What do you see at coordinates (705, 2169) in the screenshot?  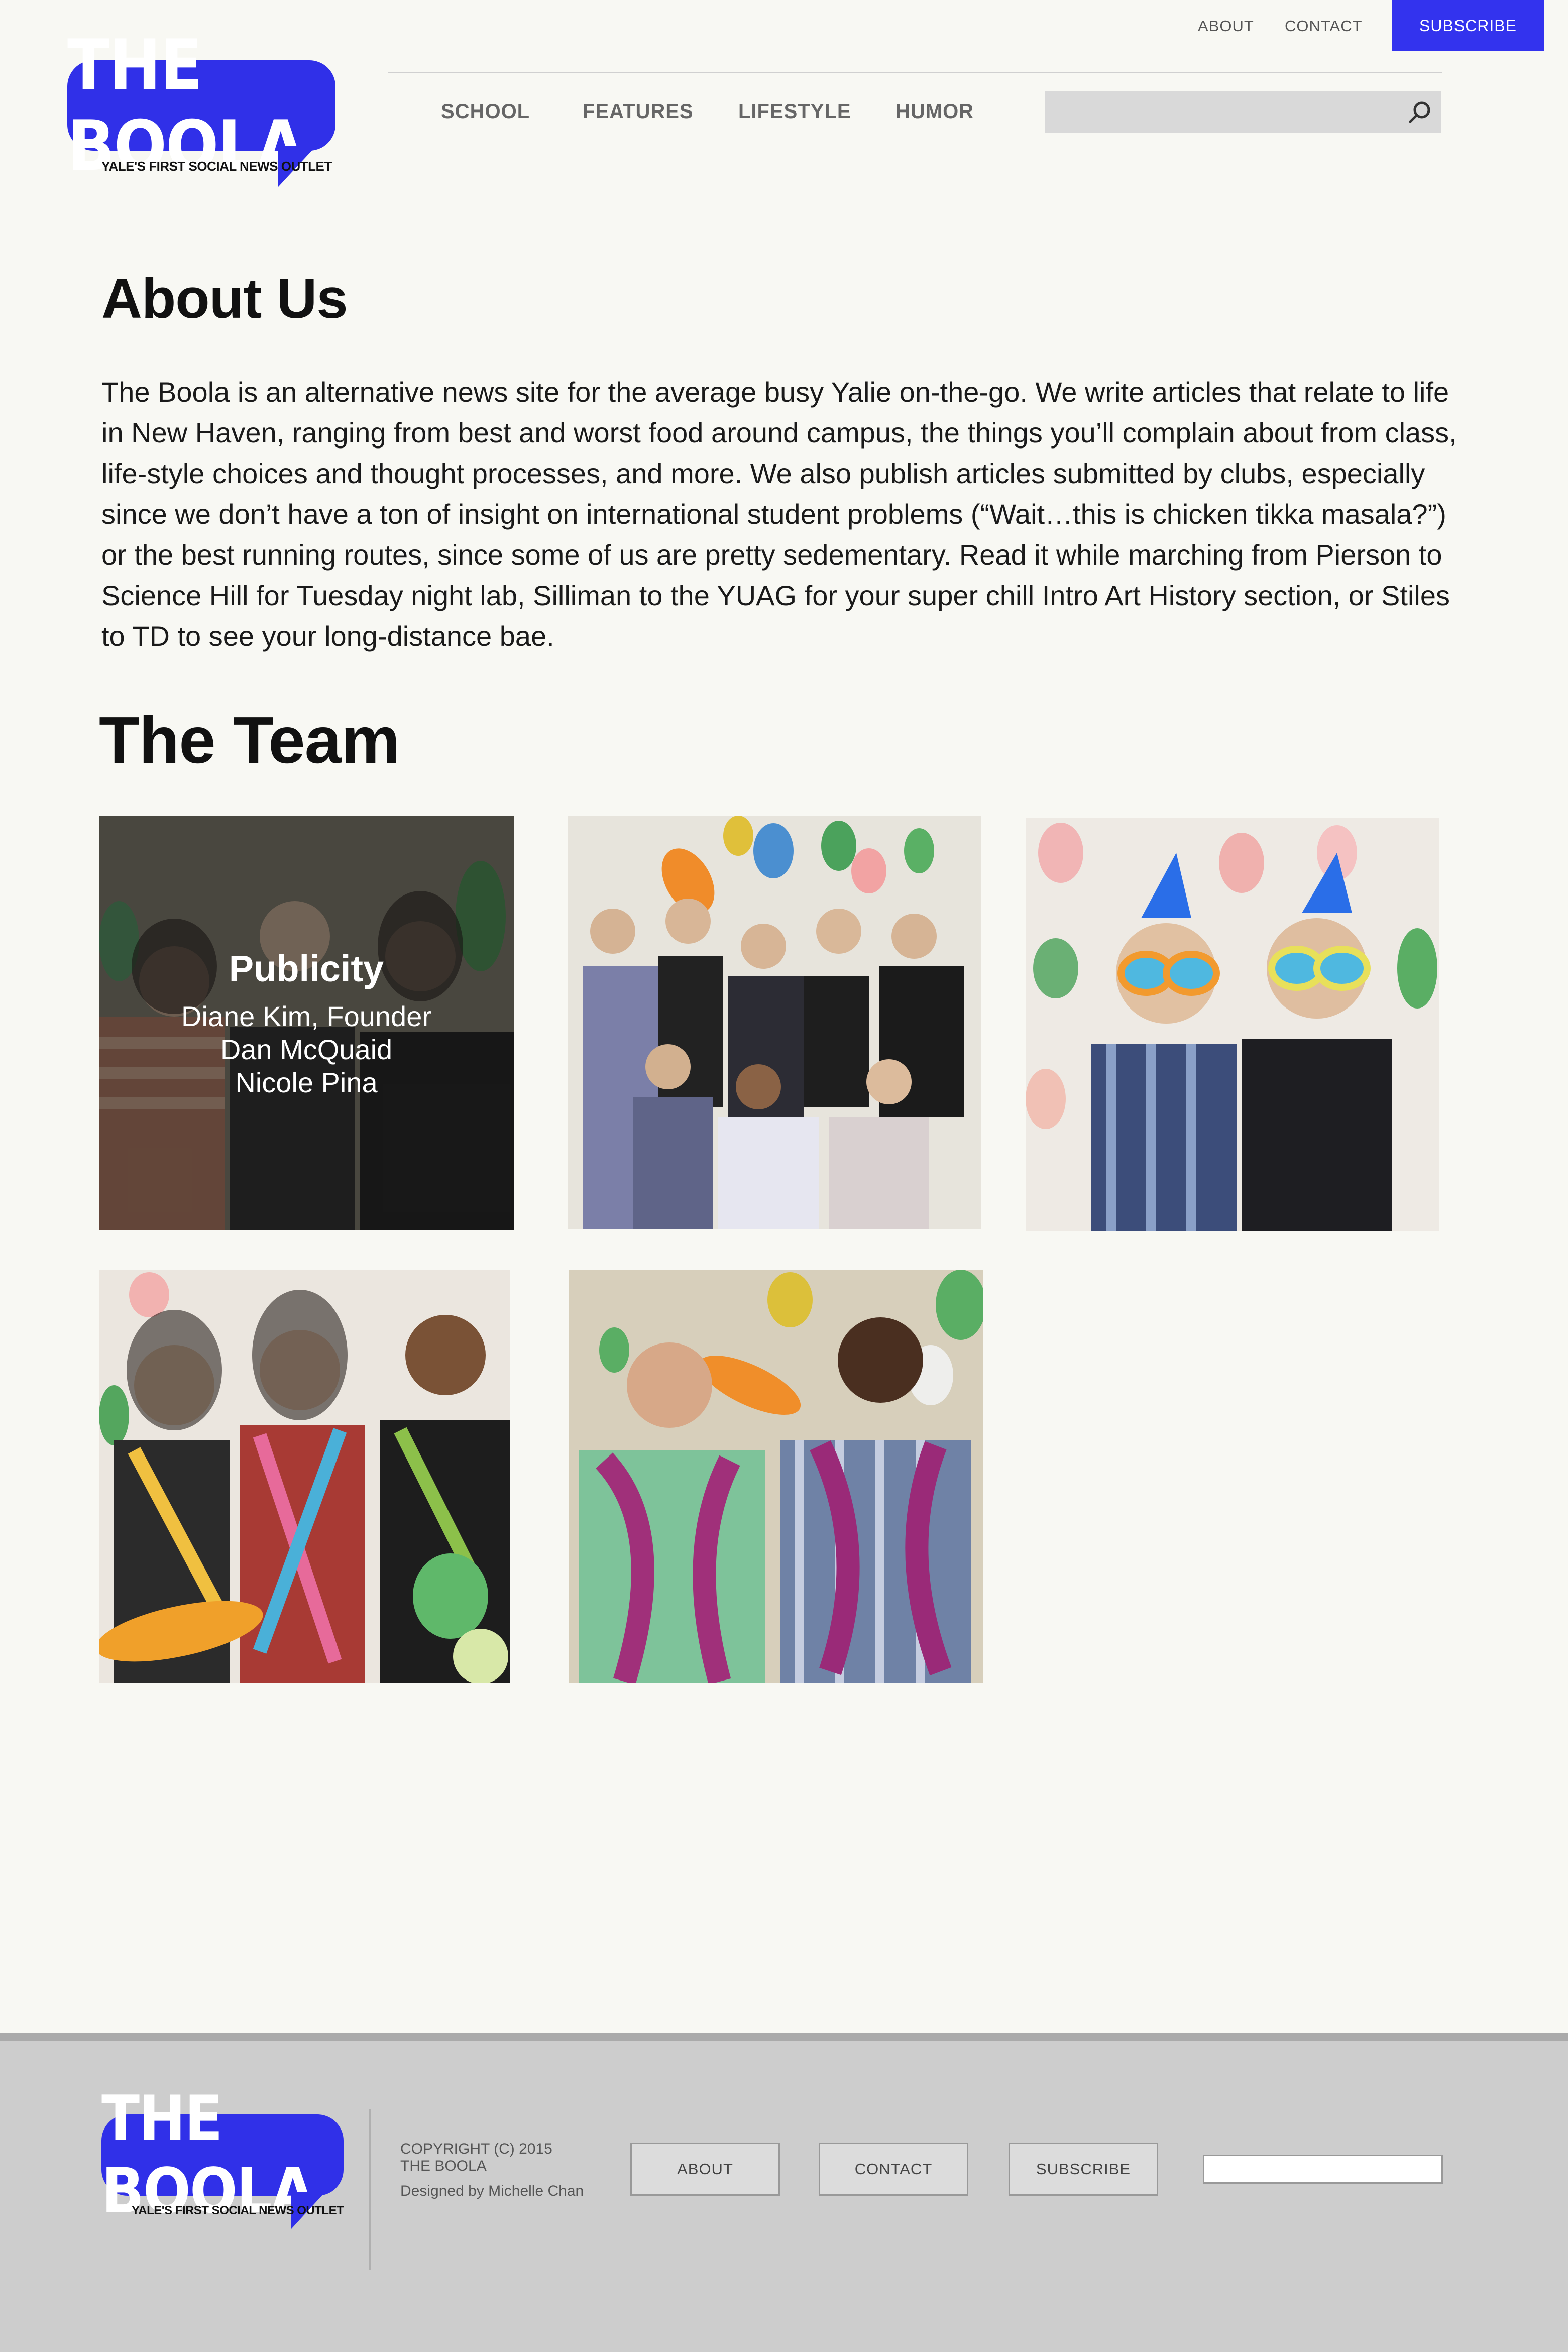 I see `footer-about-button: ABOUT` at bounding box center [705, 2169].